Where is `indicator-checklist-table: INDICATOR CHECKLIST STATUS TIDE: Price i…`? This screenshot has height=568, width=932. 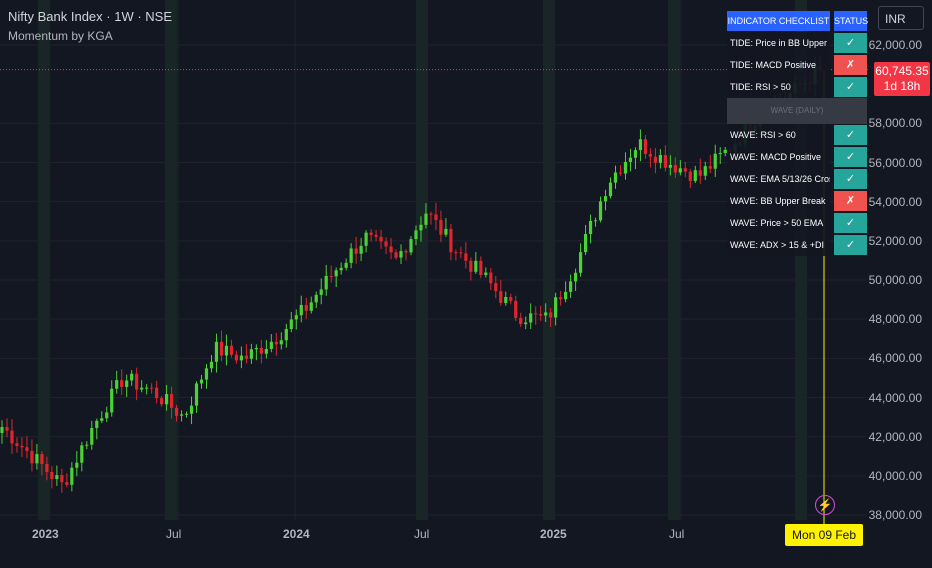
indicator-checklist-table: INDICATOR CHECKLIST STATUS TIDE: Price i… is located at coordinates (797, 133).